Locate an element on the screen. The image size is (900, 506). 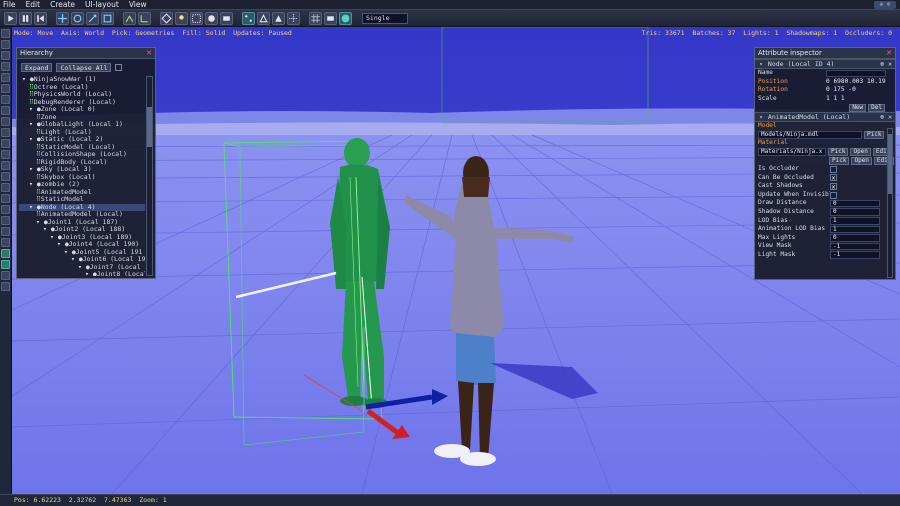
revert-button is located at coordinates (40, 18).